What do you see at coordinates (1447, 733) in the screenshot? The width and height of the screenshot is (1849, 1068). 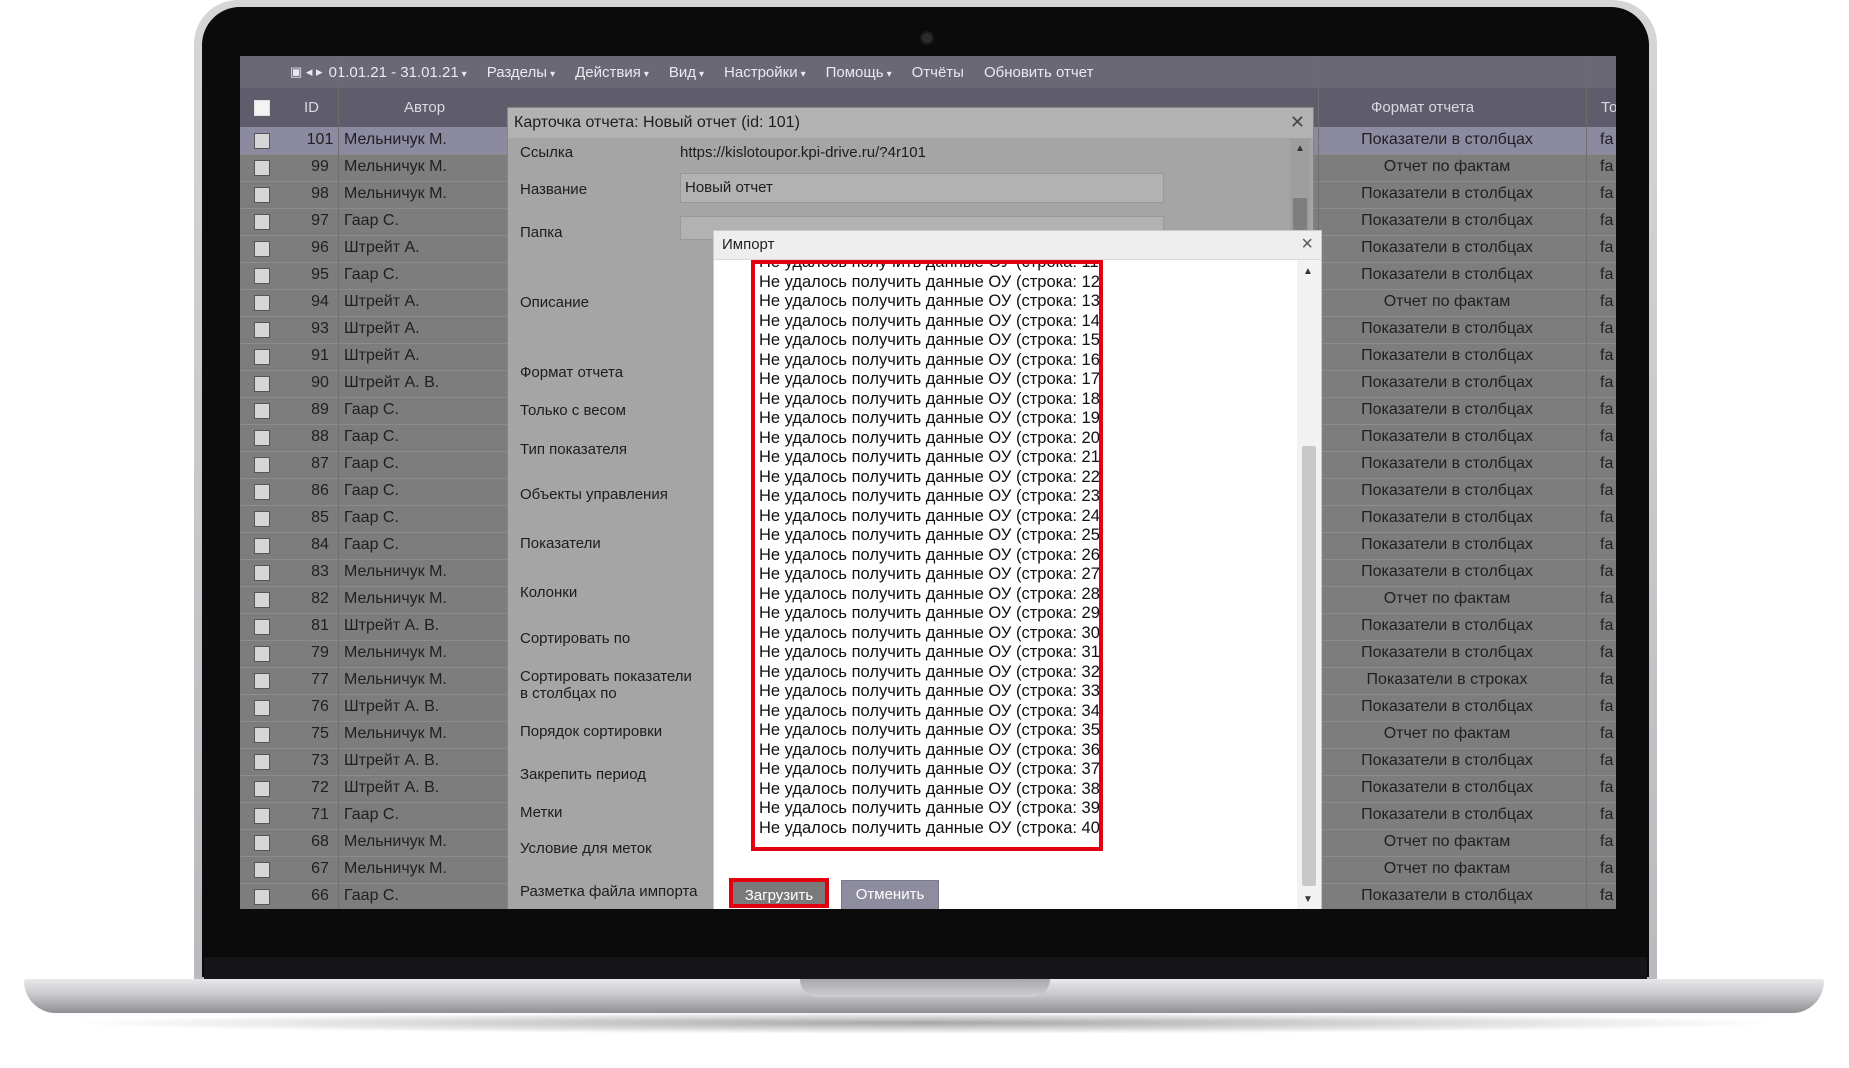 I see `row-format: Отчет по фактам` at bounding box center [1447, 733].